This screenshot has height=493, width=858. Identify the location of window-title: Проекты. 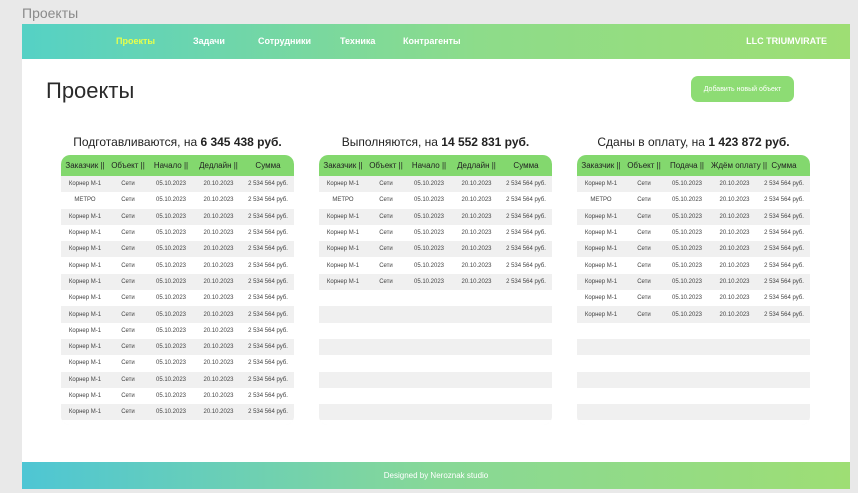
(50, 13).